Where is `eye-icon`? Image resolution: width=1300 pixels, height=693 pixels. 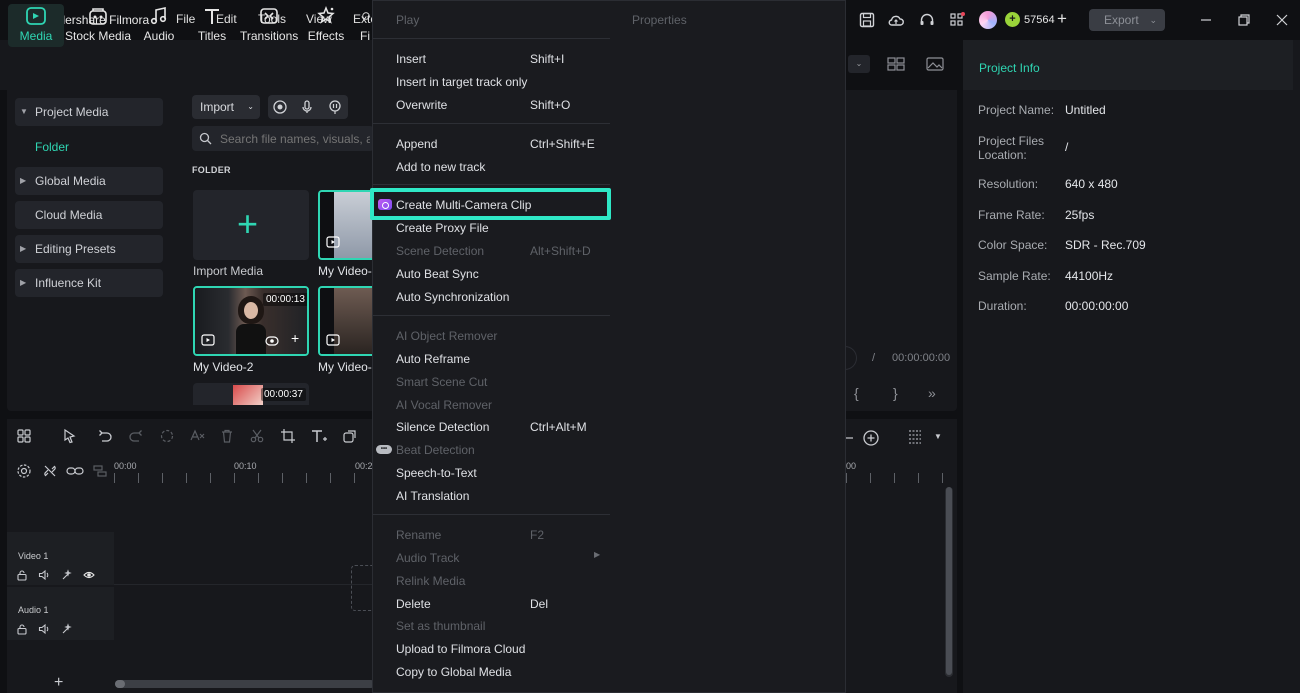 eye-icon is located at coordinates (89, 575).